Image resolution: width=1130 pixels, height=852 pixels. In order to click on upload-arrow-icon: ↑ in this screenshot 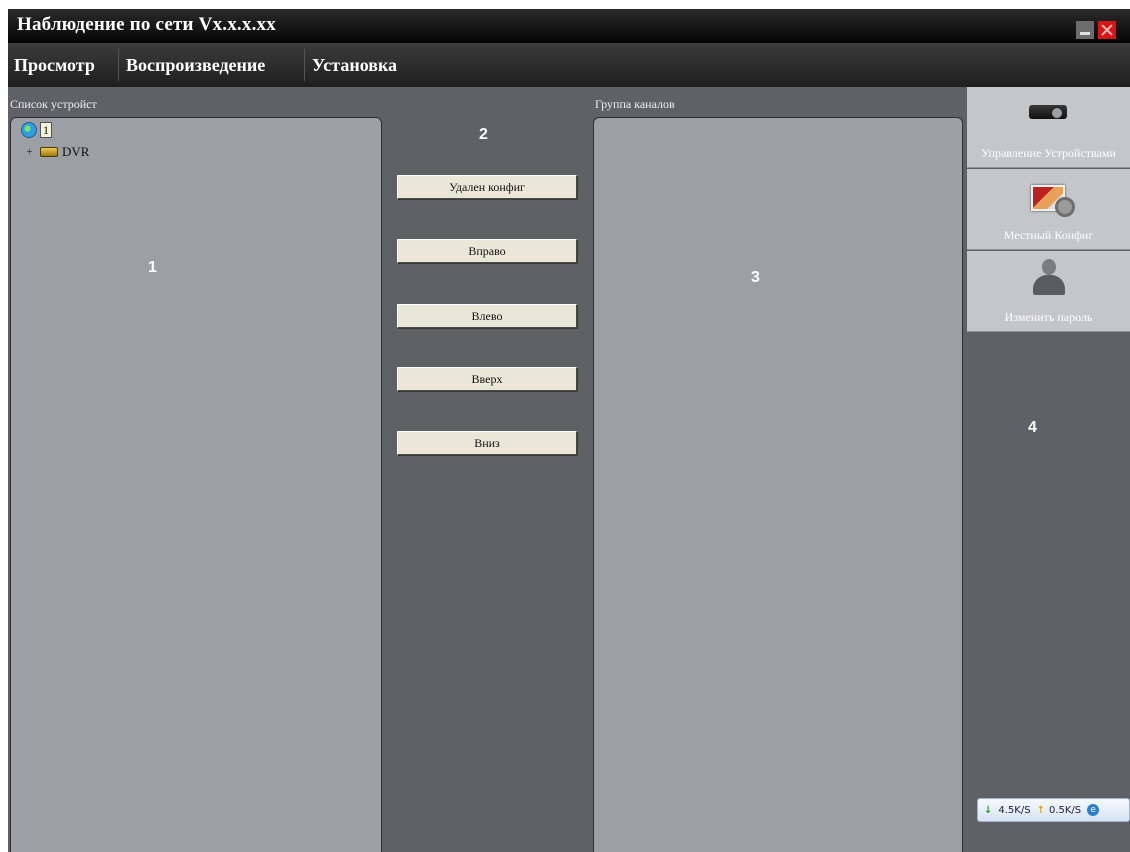, I will do `click(1040, 810)`.